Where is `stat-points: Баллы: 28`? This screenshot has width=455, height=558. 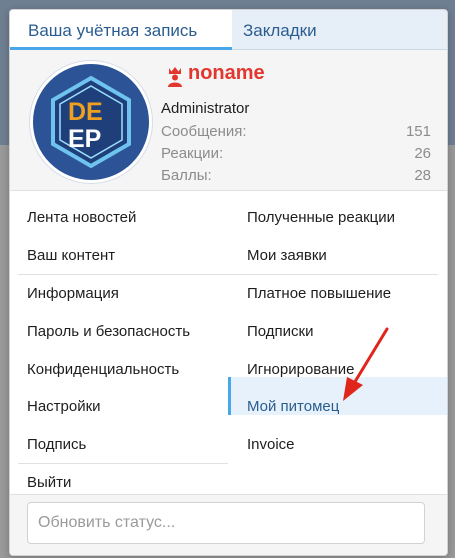
stat-points: Баллы: 28 is located at coordinates (296, 175).